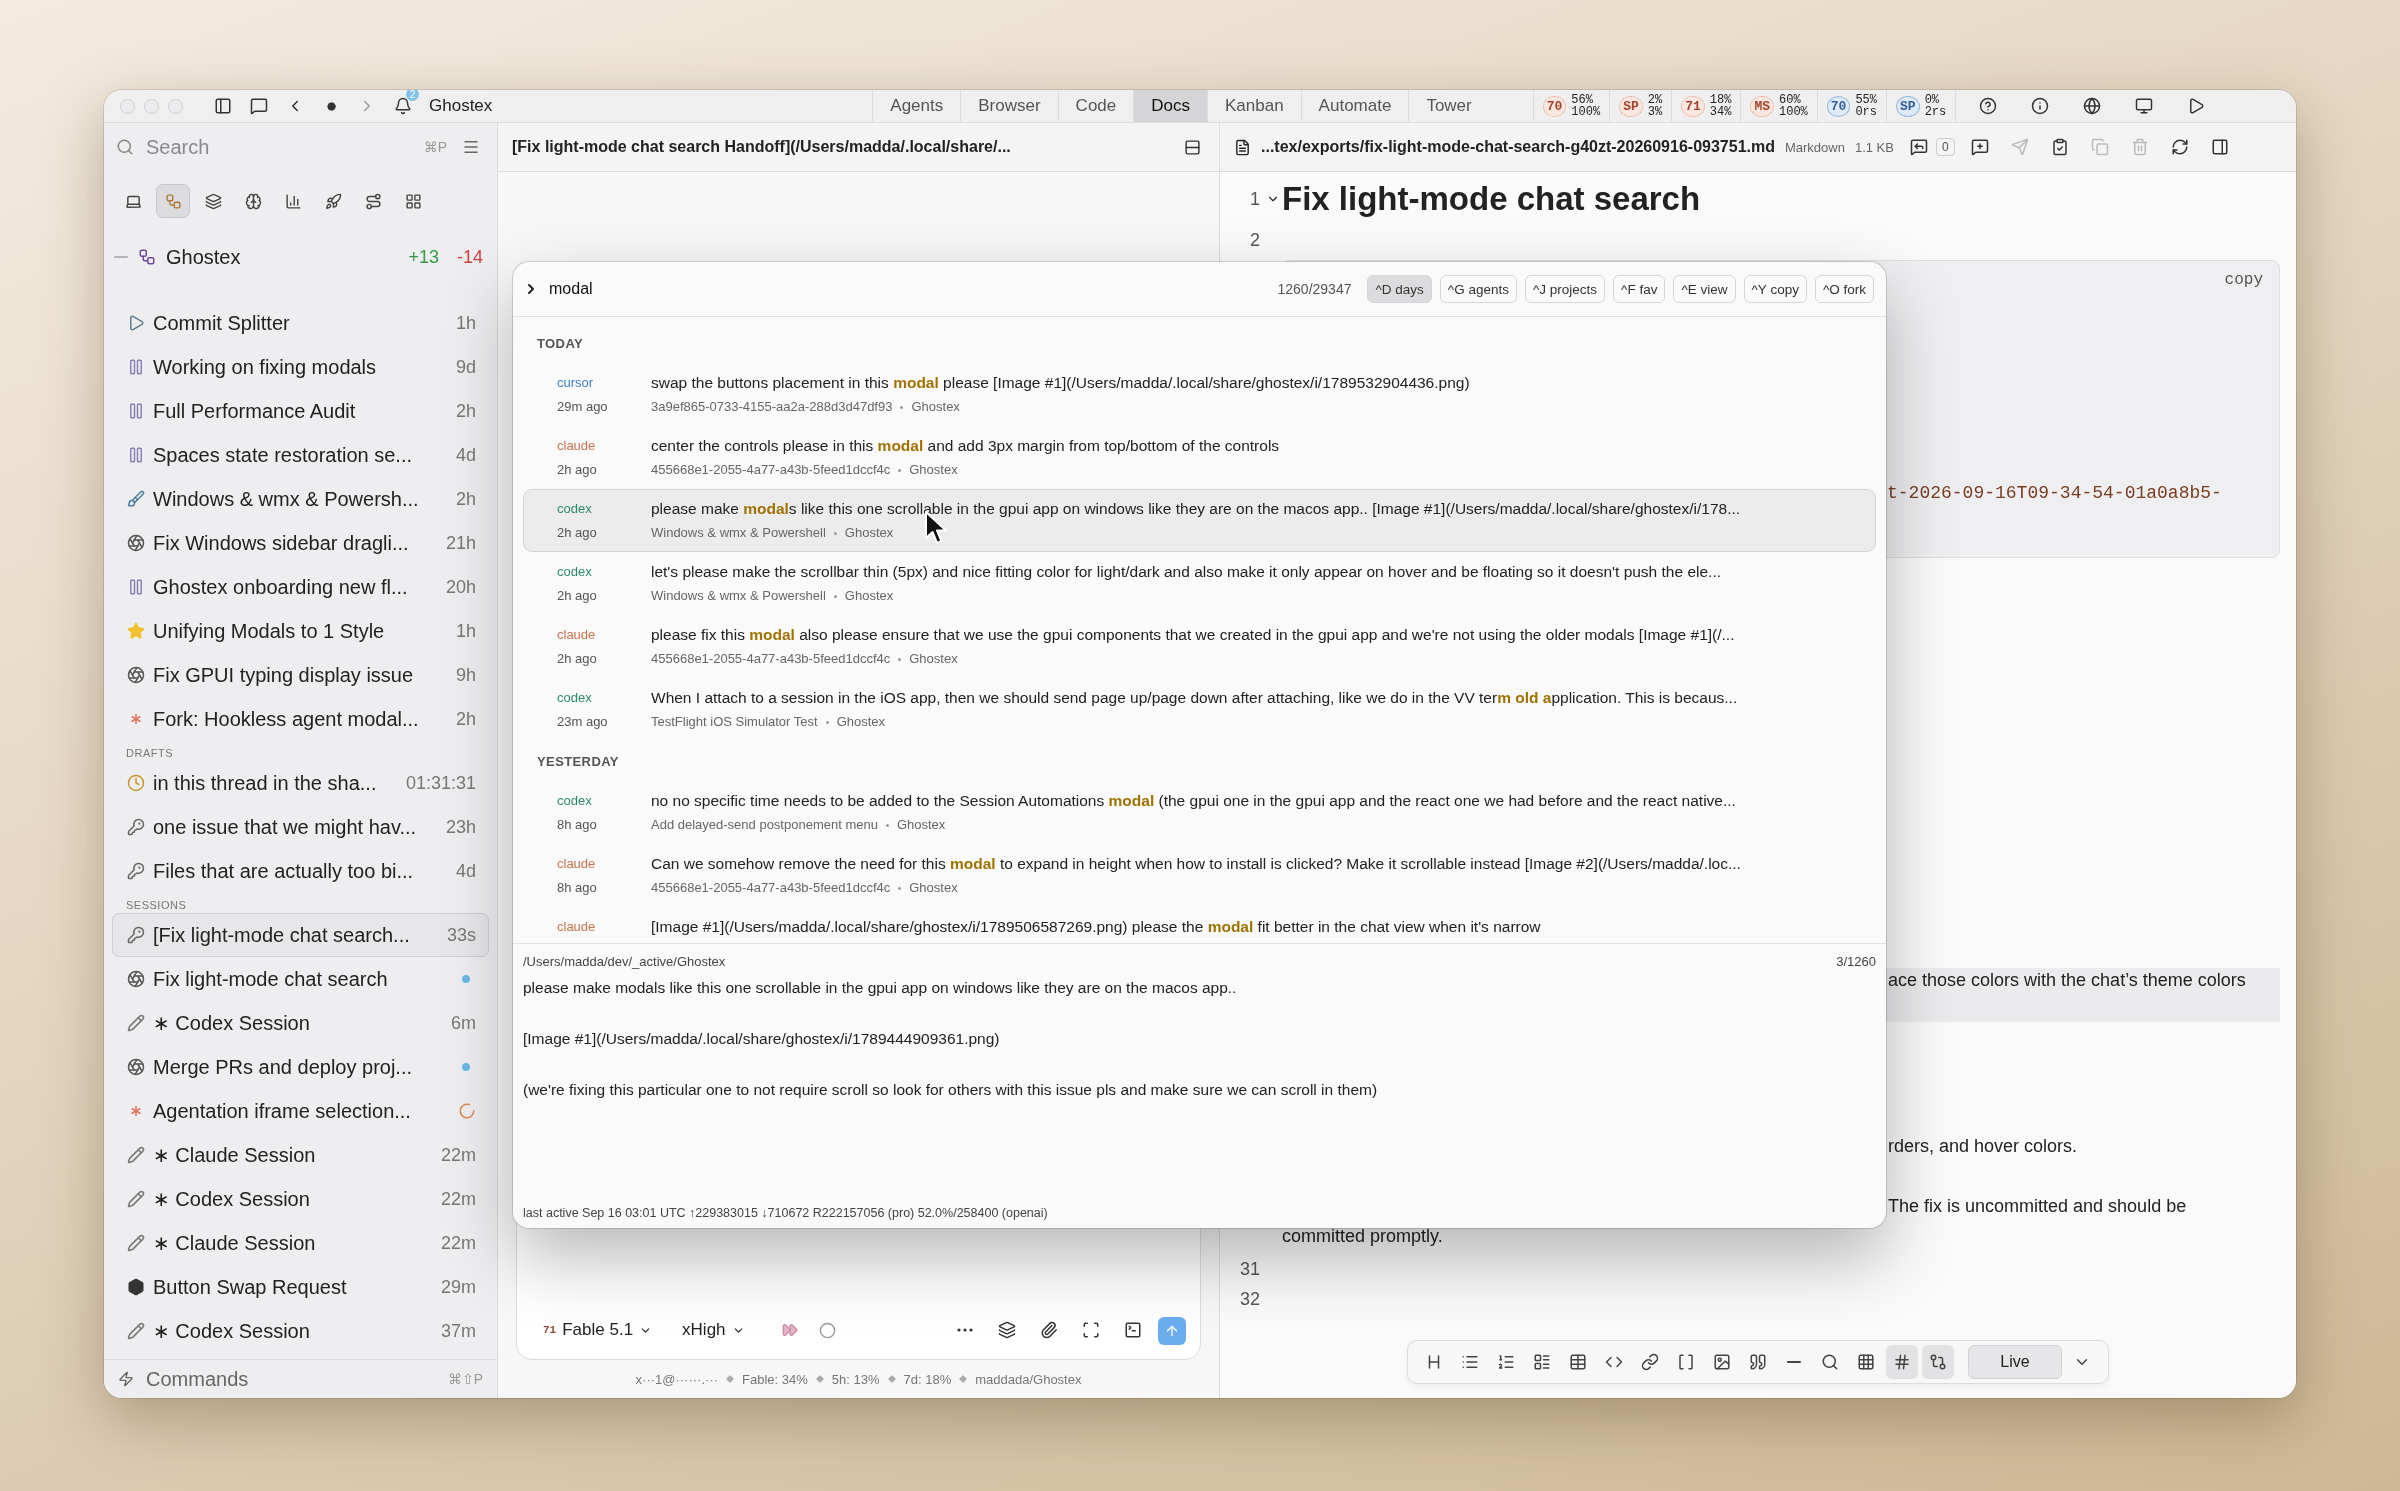 This screenshot has height=1491, width=2400. I want to click on search-result: claude 8h ago Can we somehow remove the need for this modal to expand in height when how to install is clicked? Make it scrollable instead [Image #2](/Users/madda/.loc... 455668e1-2055-4a77-a43b-5feed1dccf4c Ghostex, so click(1199, 875).